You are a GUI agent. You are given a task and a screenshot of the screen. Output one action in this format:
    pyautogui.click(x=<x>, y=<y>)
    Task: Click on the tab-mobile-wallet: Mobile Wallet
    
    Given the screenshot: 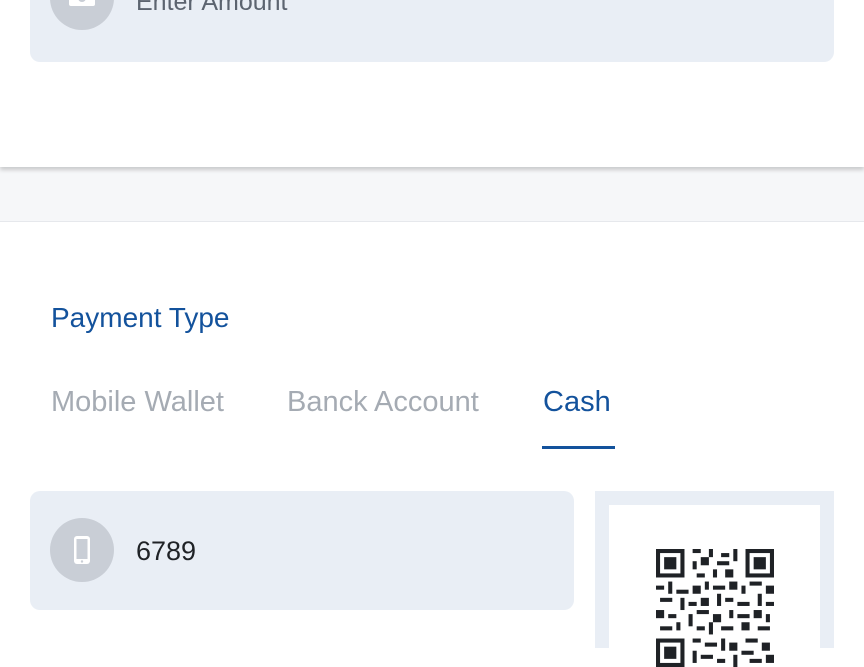 What is the action you would take?
    pyautogui.click(x=137, y=402)
    